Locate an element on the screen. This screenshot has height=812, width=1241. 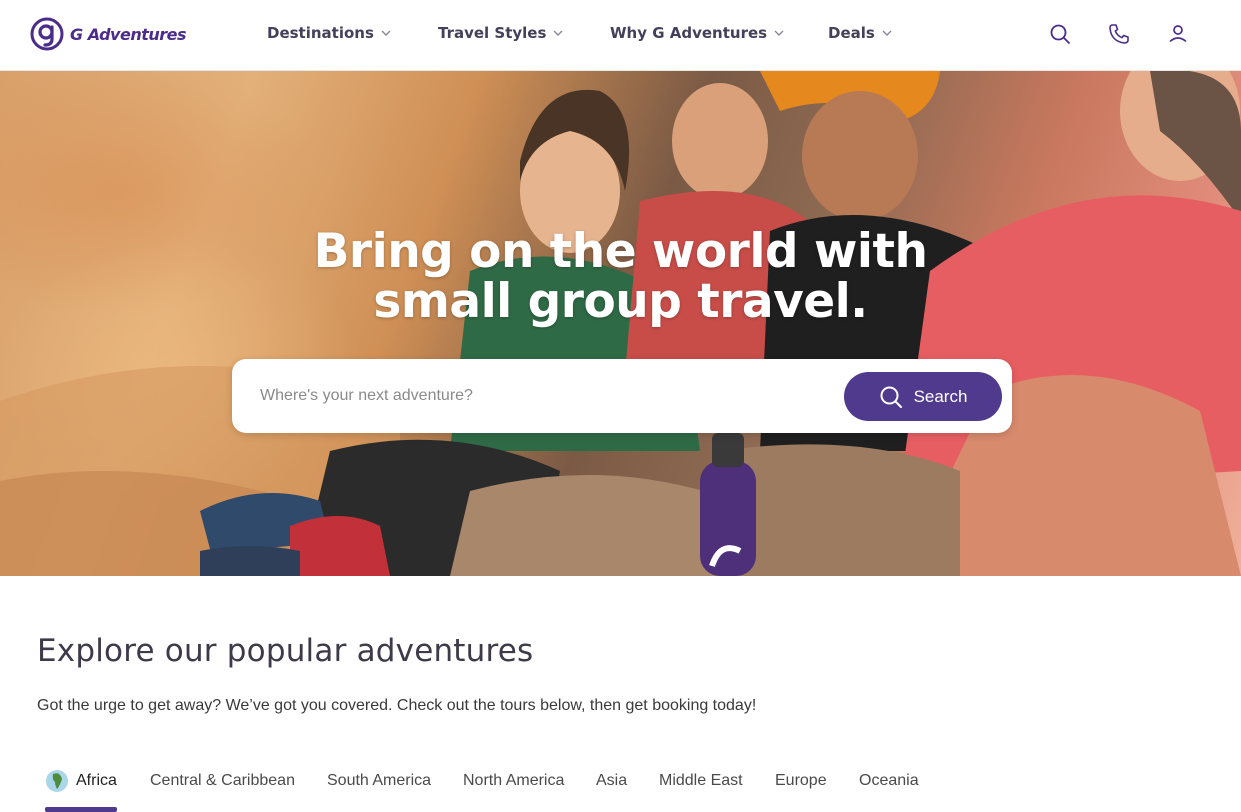
tab-africa: Africa is located at coordinates (96, 781).